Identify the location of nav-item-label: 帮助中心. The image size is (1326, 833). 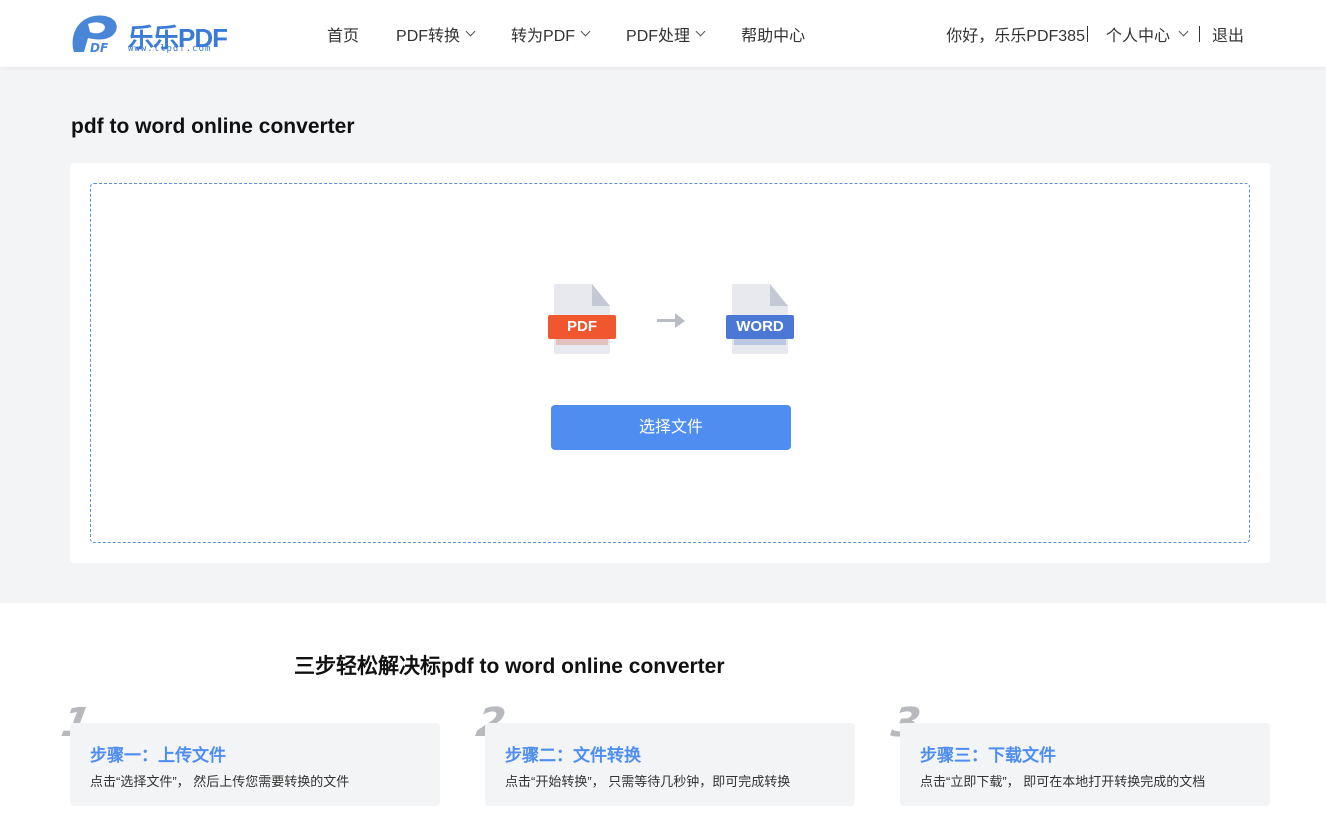
(773, 36).